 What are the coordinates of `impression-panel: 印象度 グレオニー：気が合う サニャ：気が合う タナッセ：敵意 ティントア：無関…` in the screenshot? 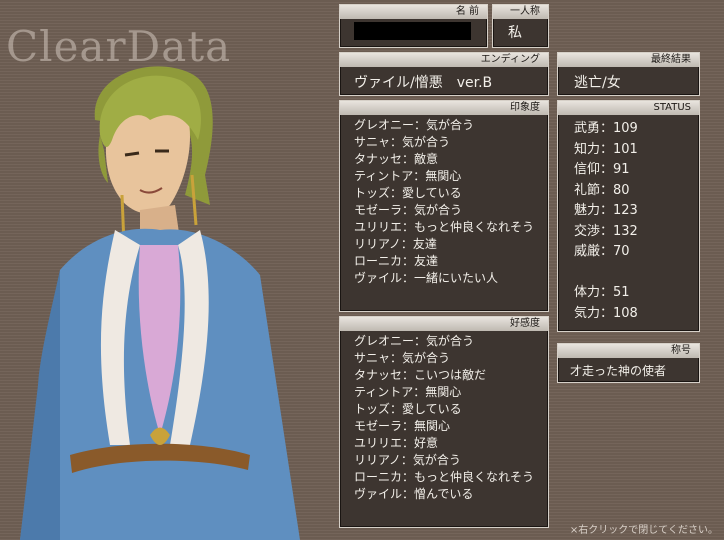 It's located at (444, 206).